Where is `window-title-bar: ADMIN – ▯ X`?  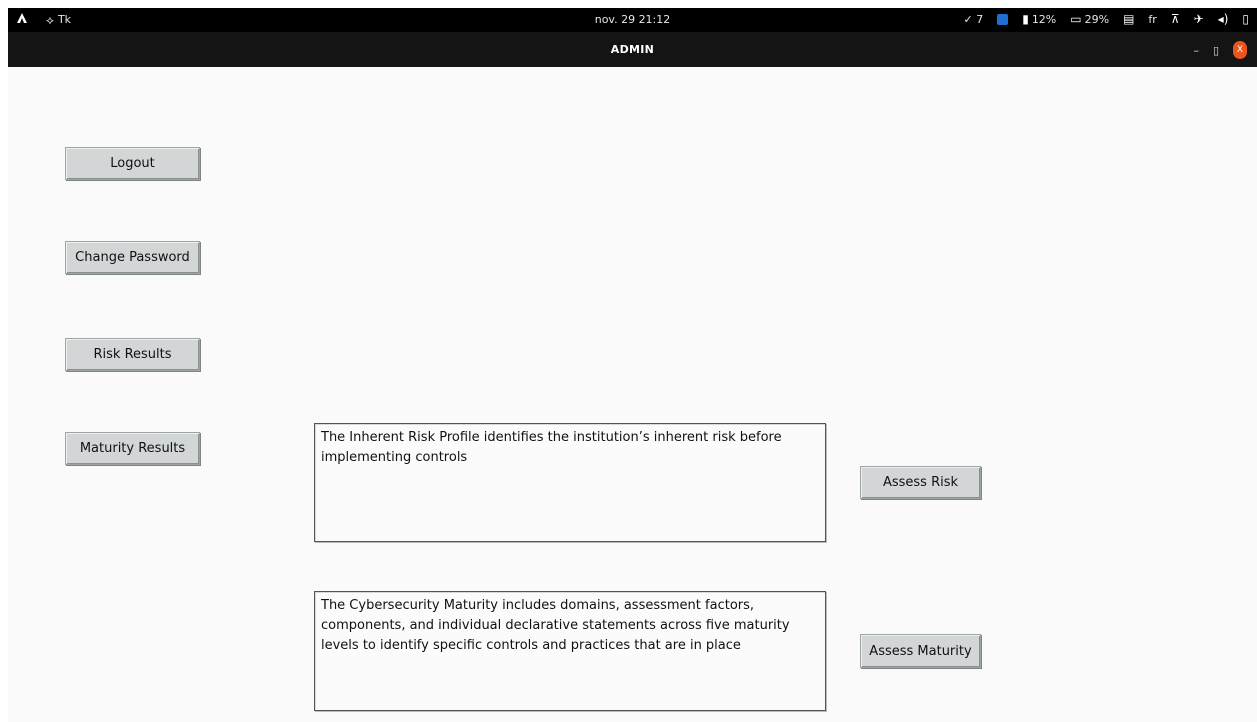 window-title-bar: ADMIN – ▯ X is located at coordinates (632, 49).